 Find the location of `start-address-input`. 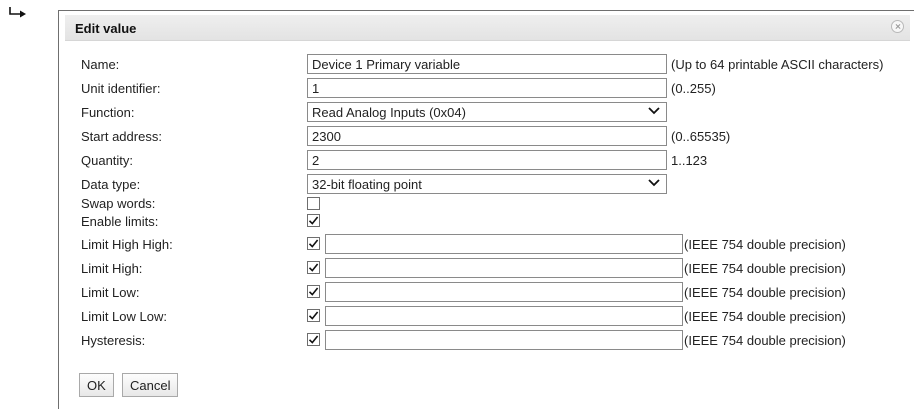

start-address-input is located at coordinates (487, 136).